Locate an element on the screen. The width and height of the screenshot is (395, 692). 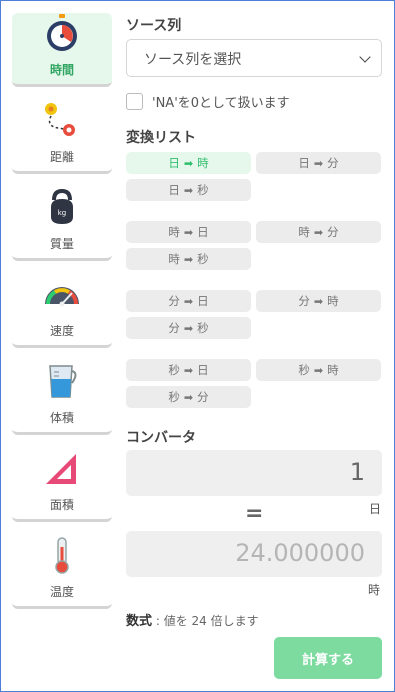
sidebar-item-label: 体積 is located at coordinates (61, 418).